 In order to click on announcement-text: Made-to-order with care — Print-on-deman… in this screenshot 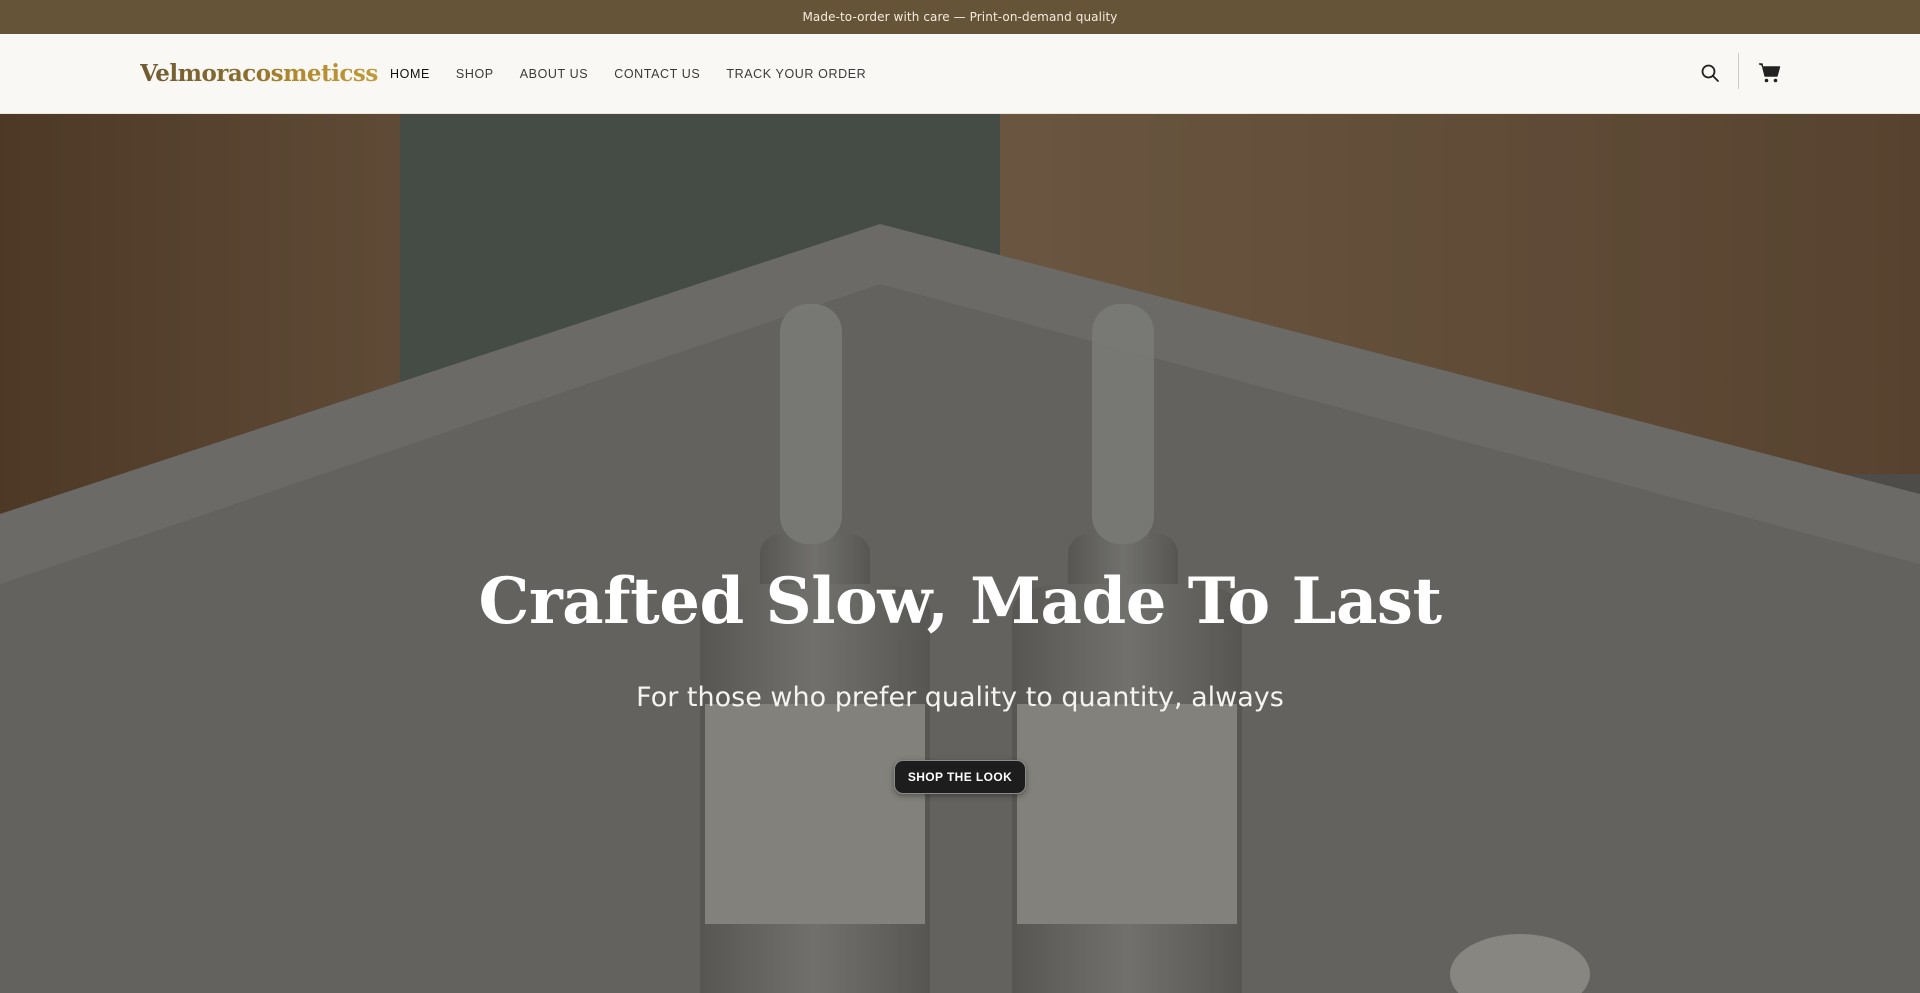, I will do `click(960, 17)`.